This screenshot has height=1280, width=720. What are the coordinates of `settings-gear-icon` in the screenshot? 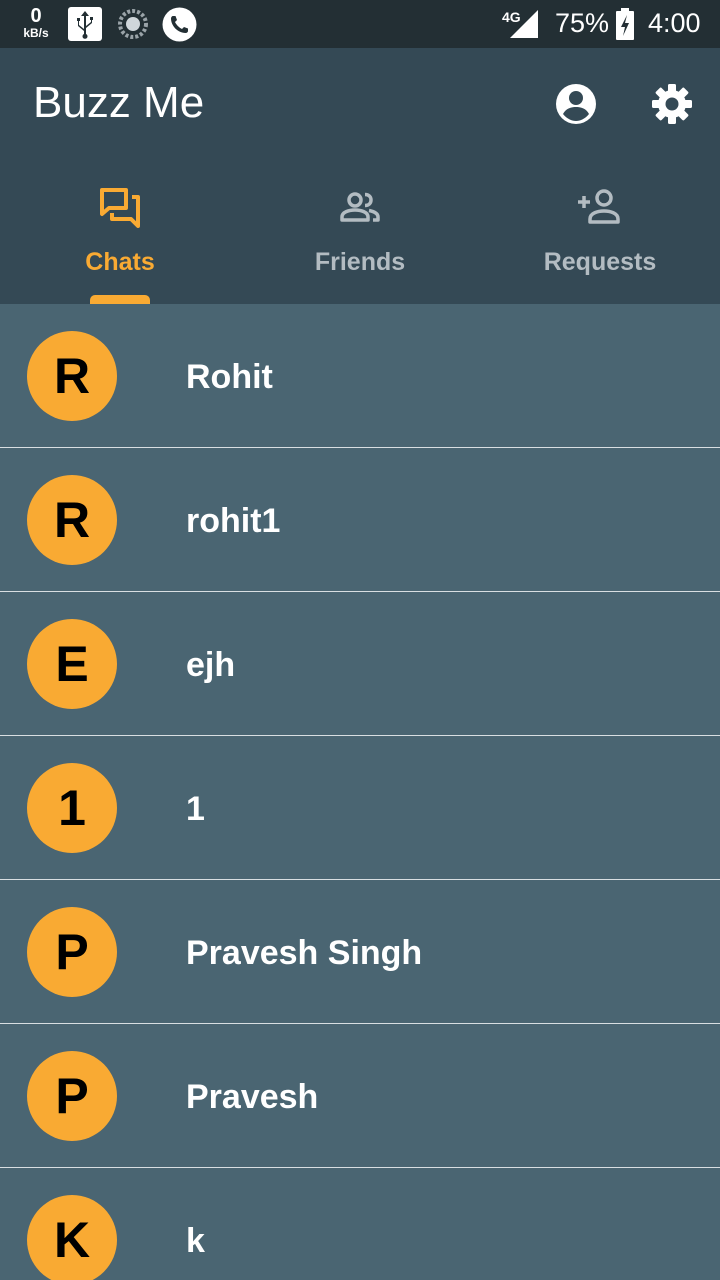 It's located at (672, 108).